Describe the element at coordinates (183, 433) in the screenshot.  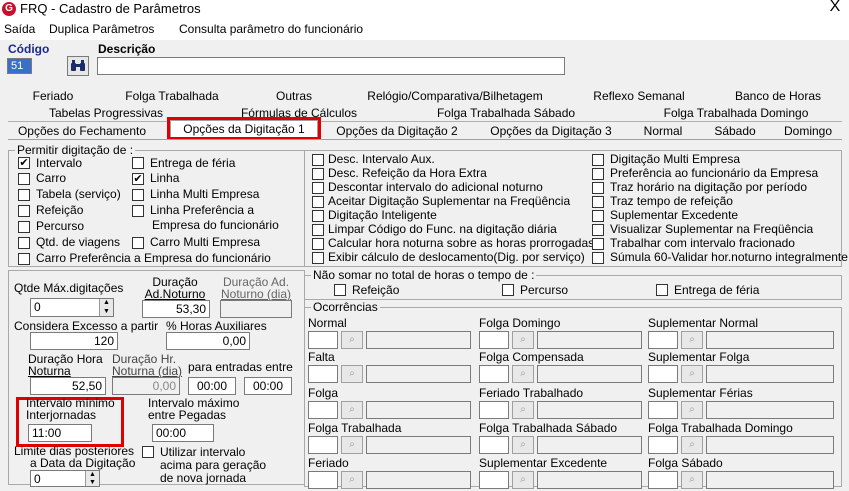
I see `int-max-input: 00:00` at that location.